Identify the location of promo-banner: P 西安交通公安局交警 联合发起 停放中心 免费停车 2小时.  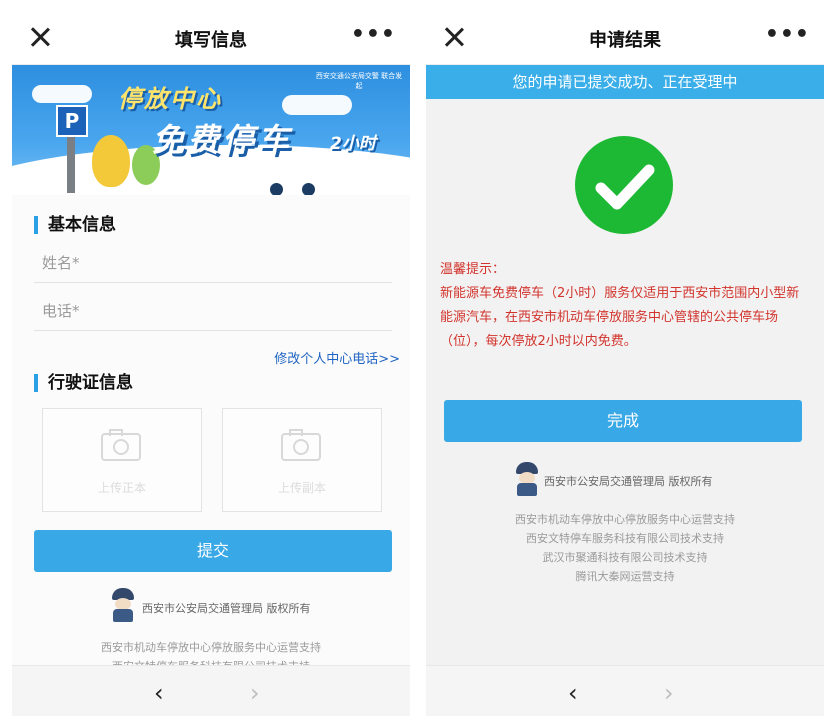
(211, 130).